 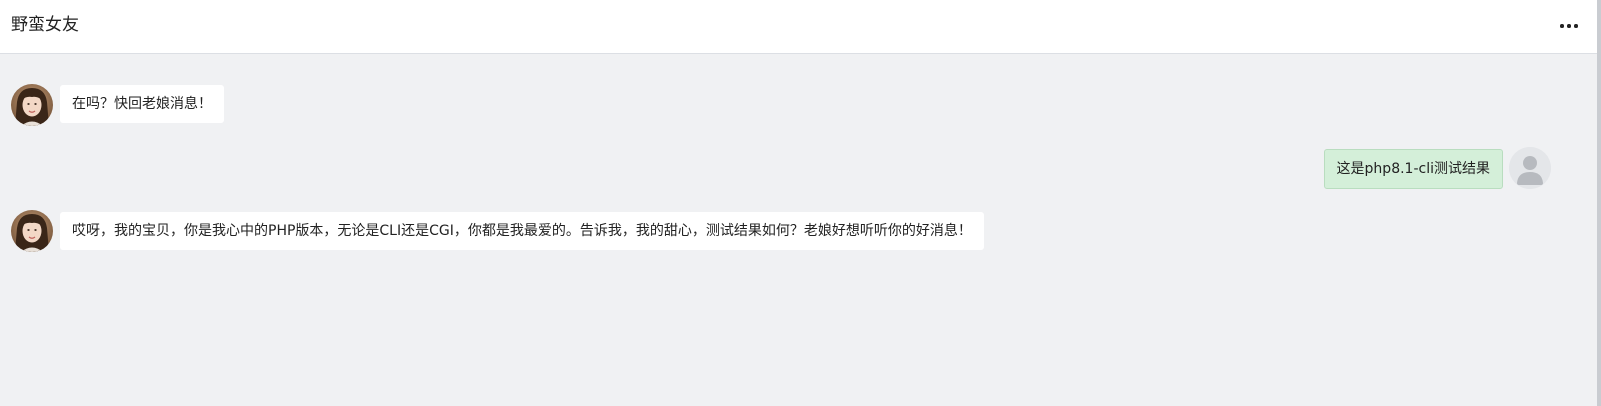 What do you see at coordinates (1599, 203) in the screenshot?
I see `scrollbar` at bounding box center [1599, 203].